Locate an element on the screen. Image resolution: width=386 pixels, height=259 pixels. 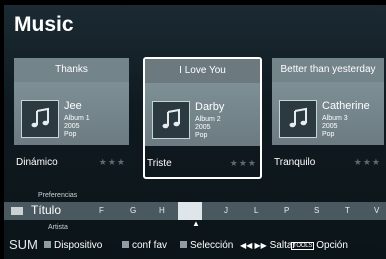
jump-letter-h: H is located at coordinates (162, 210).